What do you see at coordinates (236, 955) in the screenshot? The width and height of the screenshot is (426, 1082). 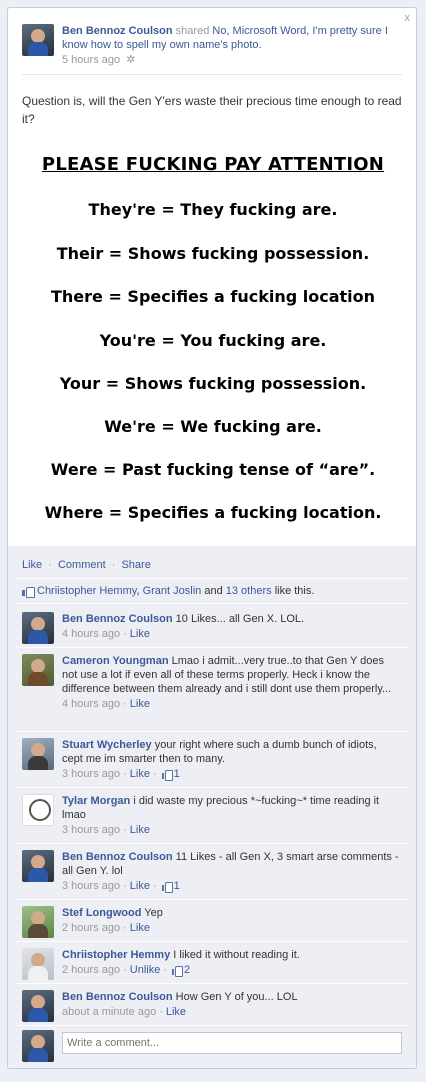 I see `comment-text: I liked it without reading it.` at bounding box center [236, 955].